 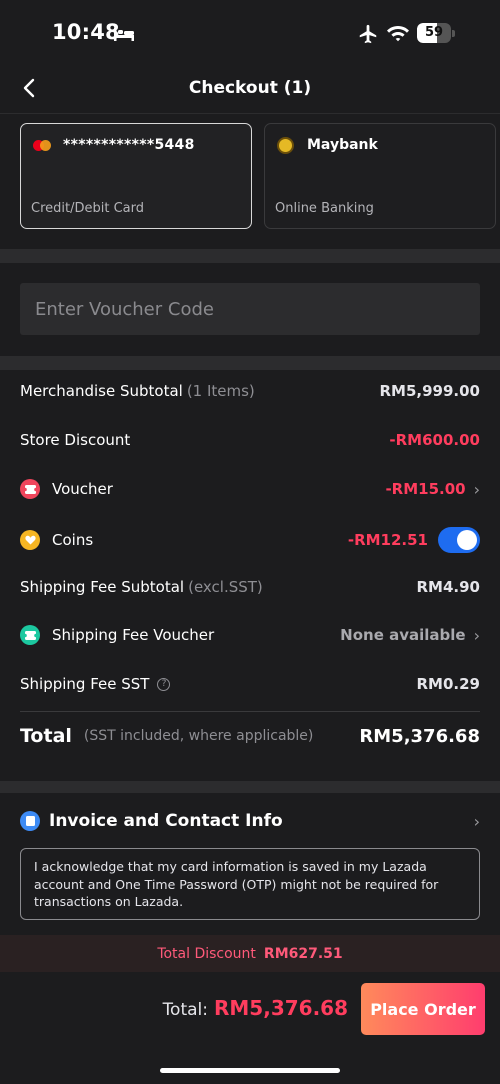 What do you see at coordinates (250, 711) in the screenshot?
I see `total-divider` at bounding box center [250, 711].